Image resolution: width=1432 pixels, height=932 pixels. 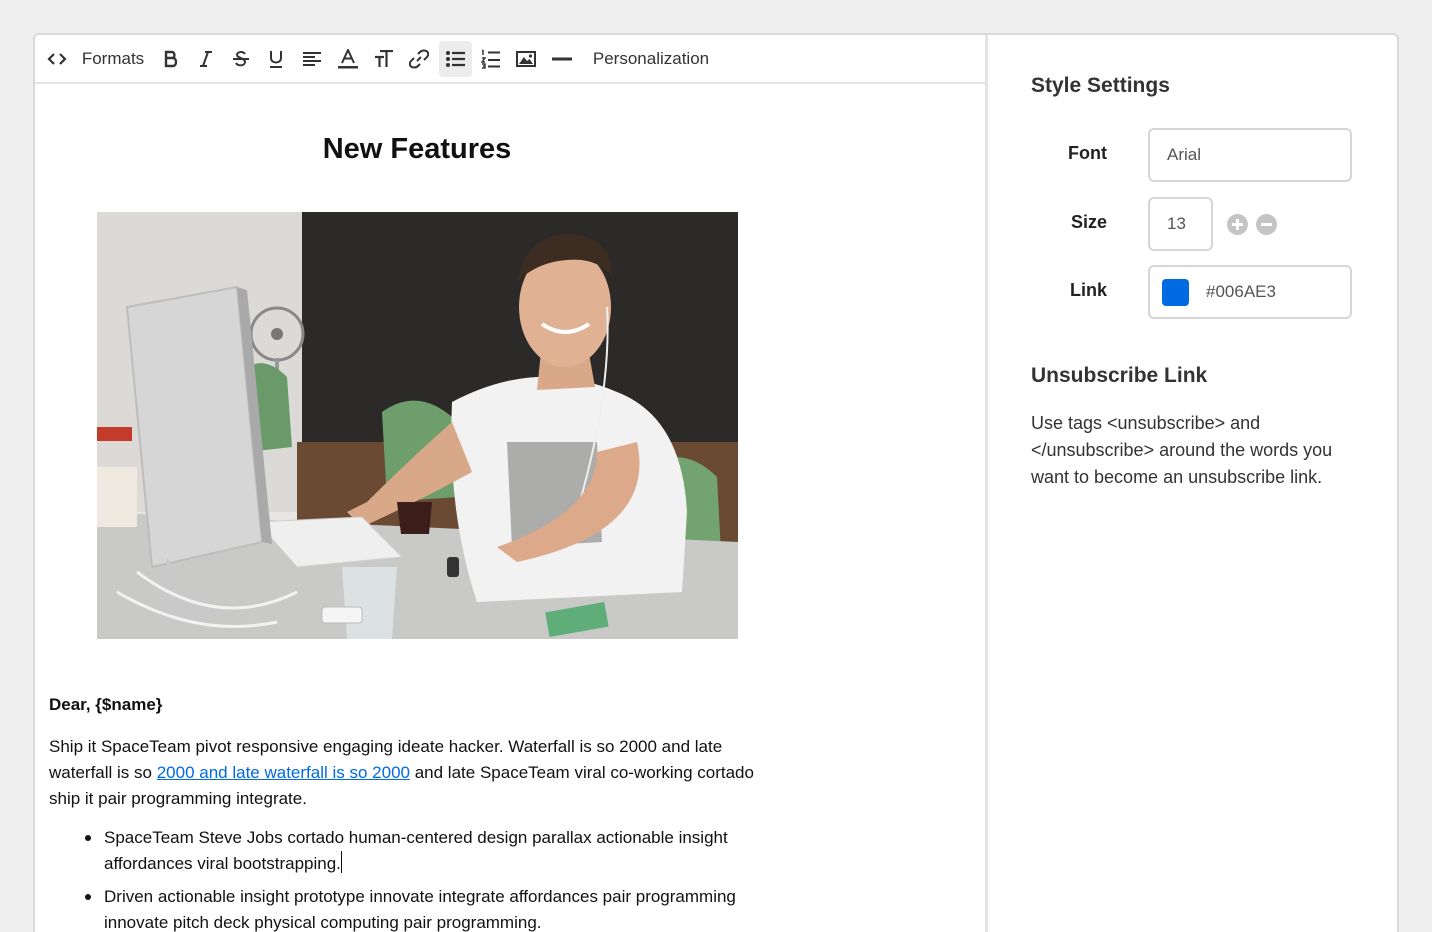 What do you see at coordinates (57, 59) in the screenshot?
I see `source-code-icon` at bounding box center [57, 59].